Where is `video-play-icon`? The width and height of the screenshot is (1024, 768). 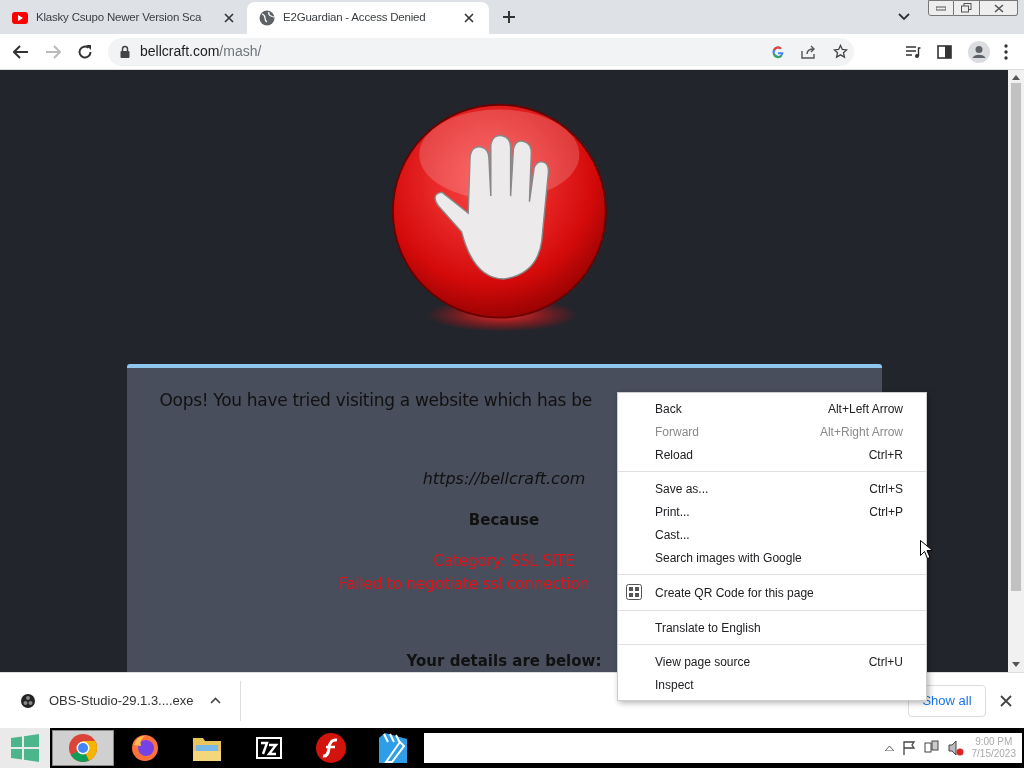
video-play-icon is located at coordinates (20, 18).